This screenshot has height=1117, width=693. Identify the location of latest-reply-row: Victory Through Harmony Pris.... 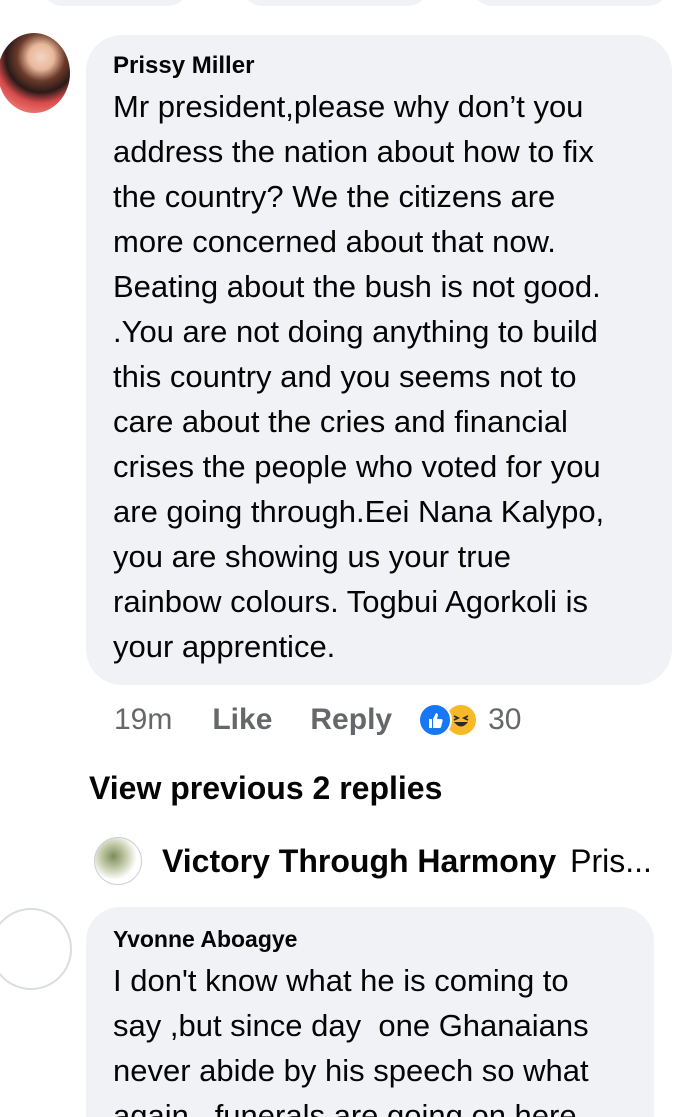
(389, 861).